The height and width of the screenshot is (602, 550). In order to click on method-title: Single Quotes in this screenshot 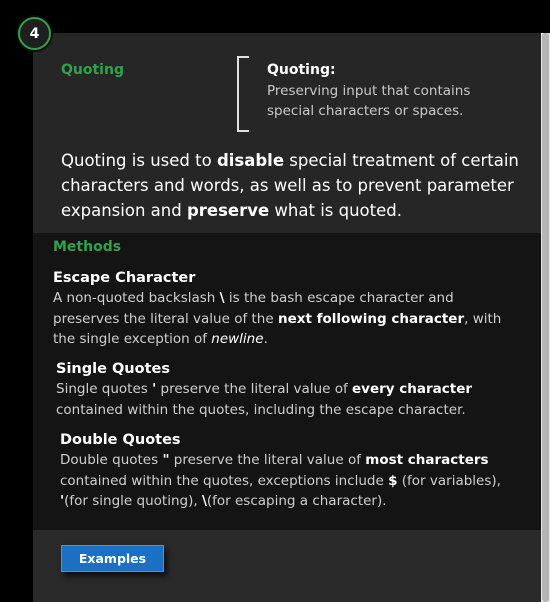, I will do `click(113, 369)`.